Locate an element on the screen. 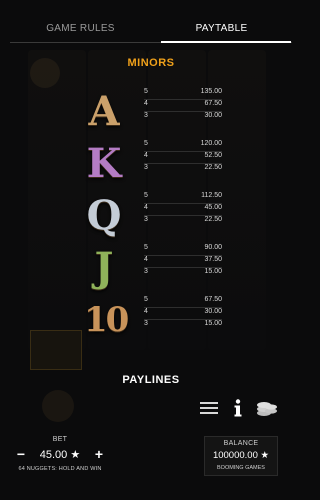 This screenshot has height=500, width=320. bet-value: 45.00 ★ is located at coordinates (60, 454).